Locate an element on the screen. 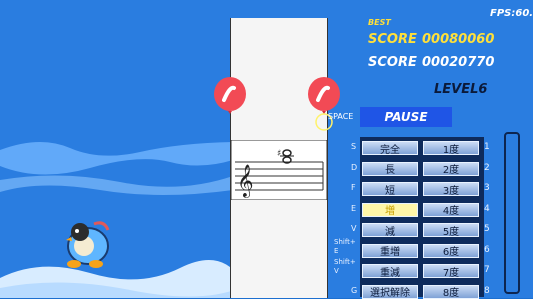  pause-button: PAUSE is located at coordinates (406, 117).